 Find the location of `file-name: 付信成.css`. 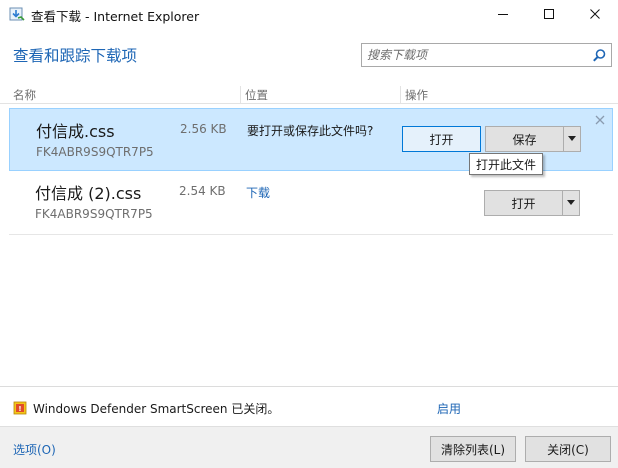

file-name: 付信成.css is located at coordinates (75, 131).